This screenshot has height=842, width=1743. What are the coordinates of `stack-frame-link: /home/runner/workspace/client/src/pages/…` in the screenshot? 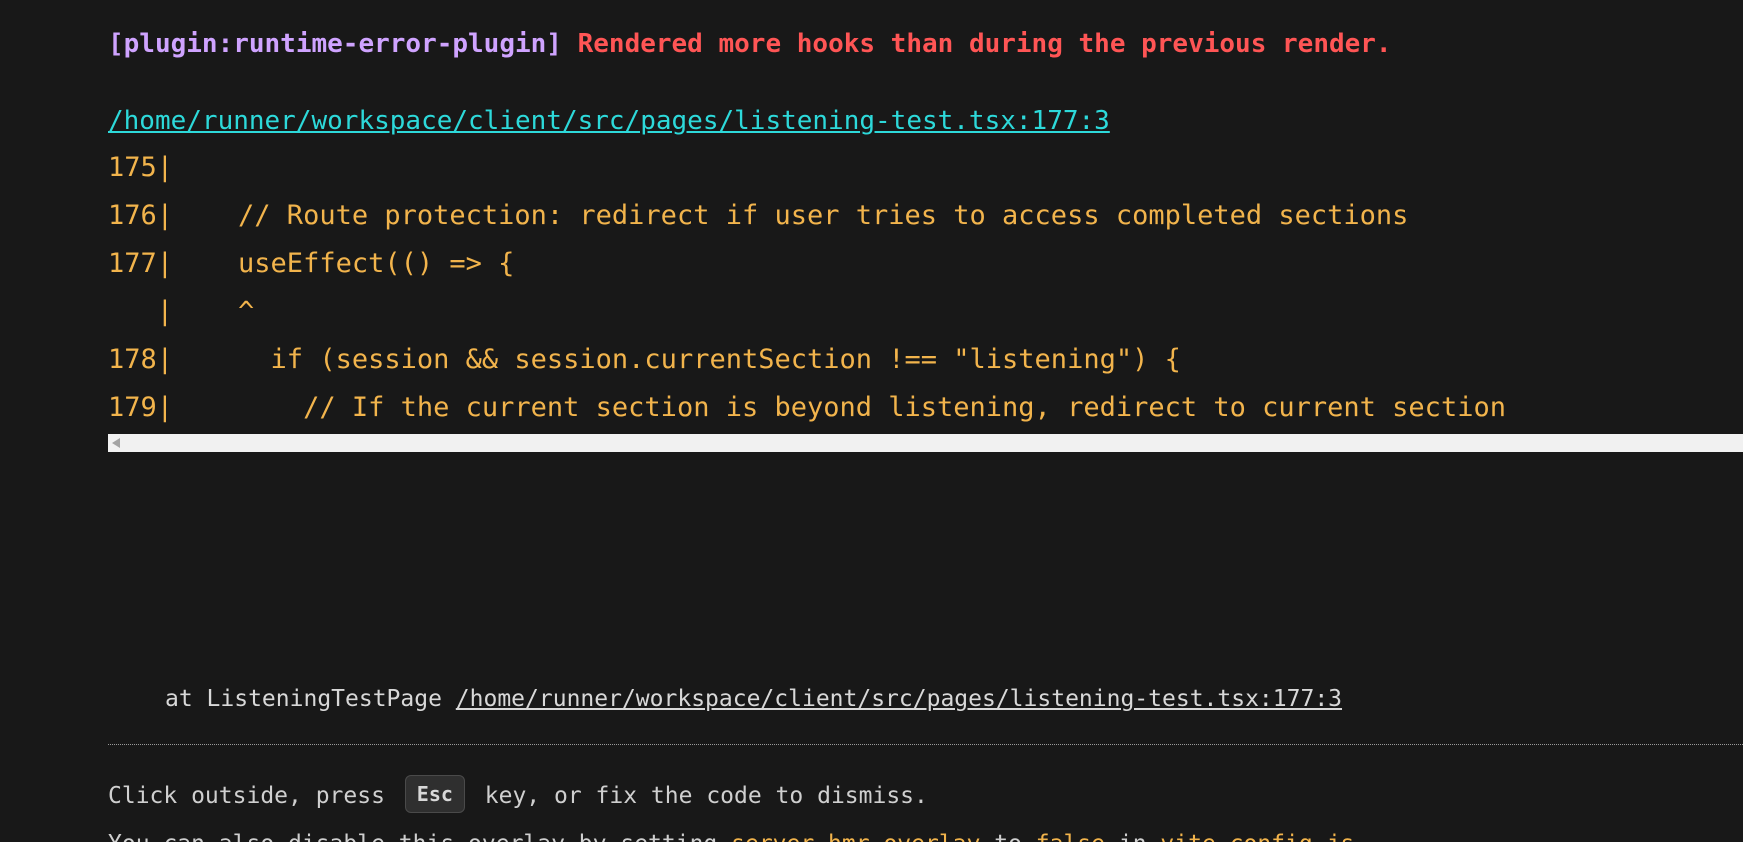 It's located at (899, 699).